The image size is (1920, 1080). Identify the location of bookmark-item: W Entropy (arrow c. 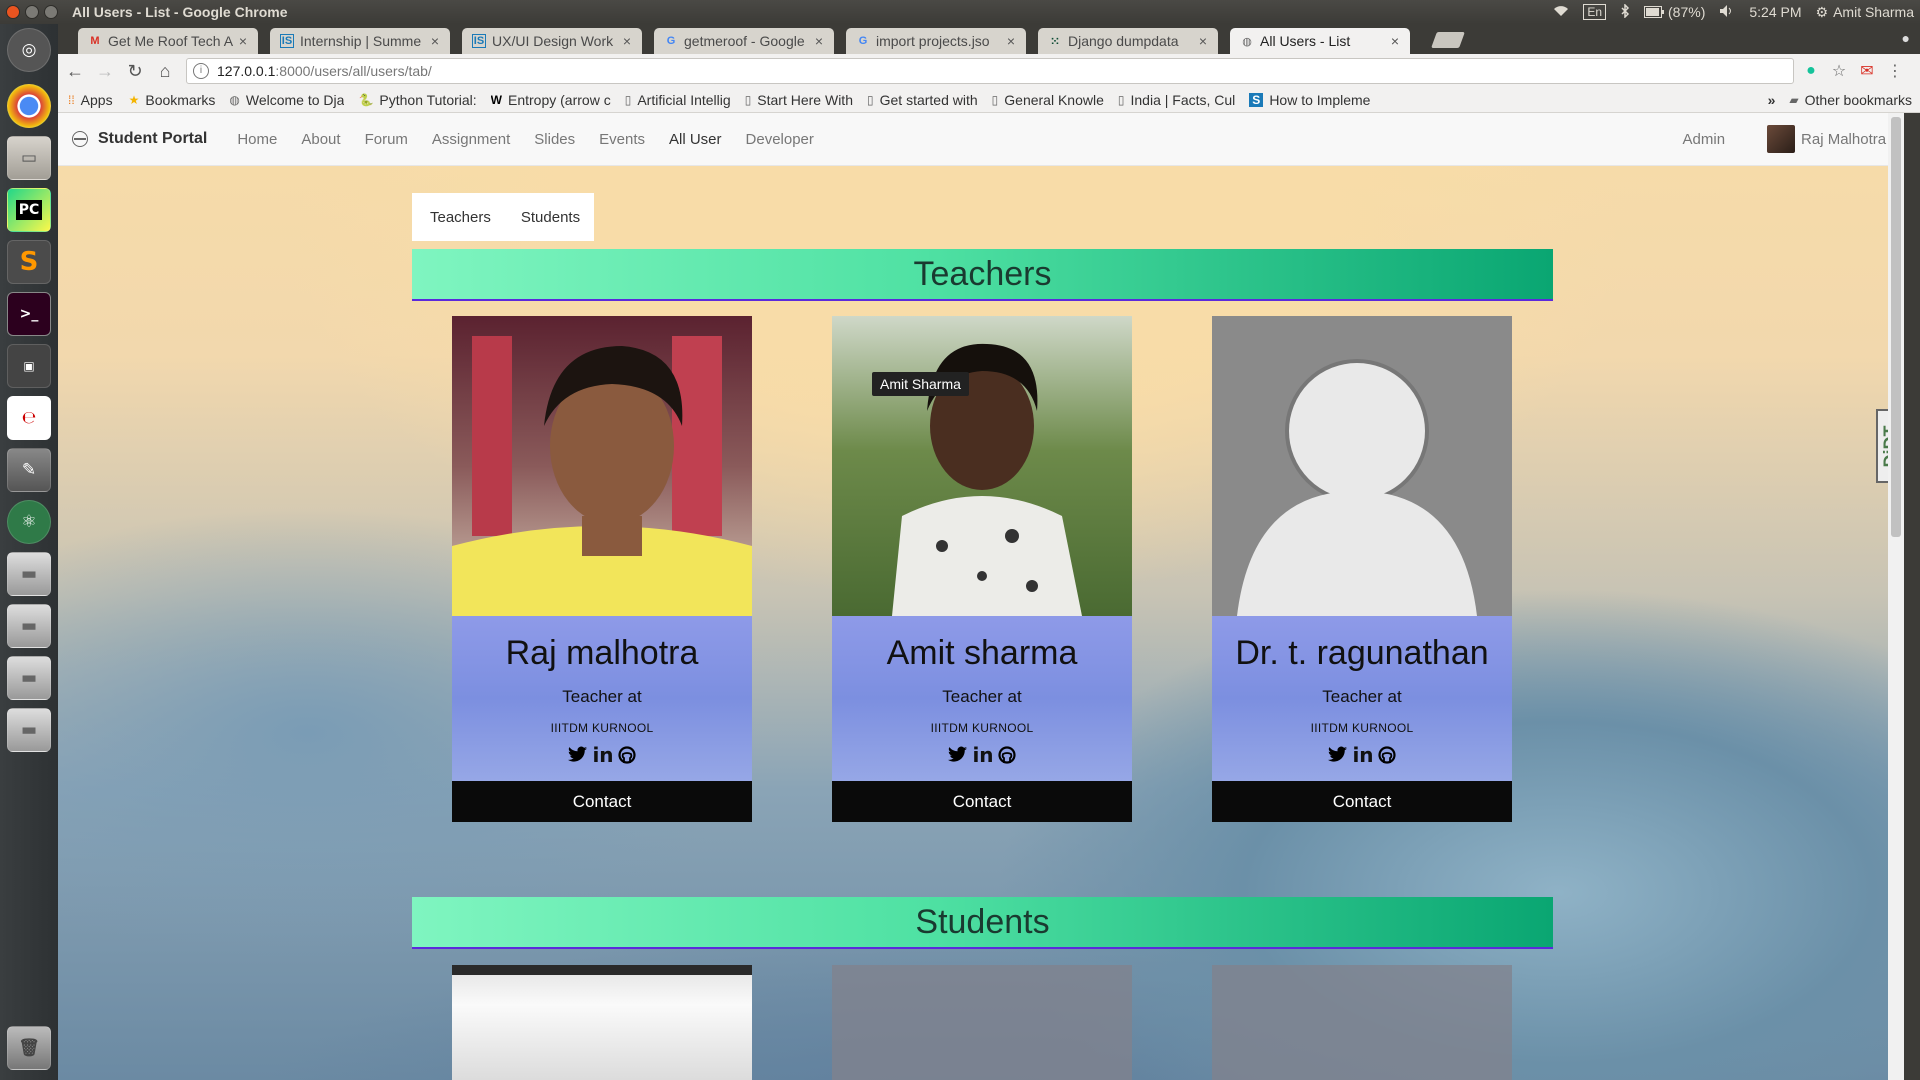
(551, 100).